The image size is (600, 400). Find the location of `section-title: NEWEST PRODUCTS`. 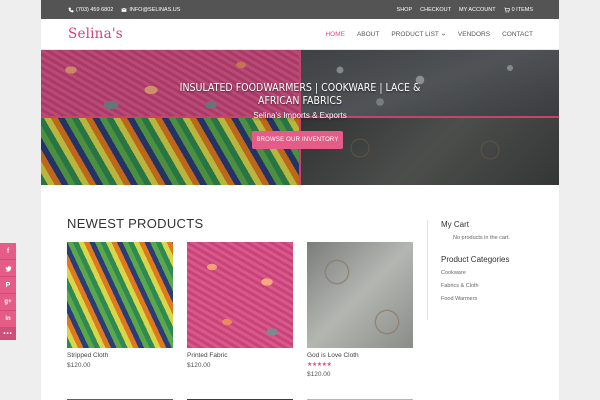

section-title: NEWEST PRODUCTS is located at coordinates (135, 223).